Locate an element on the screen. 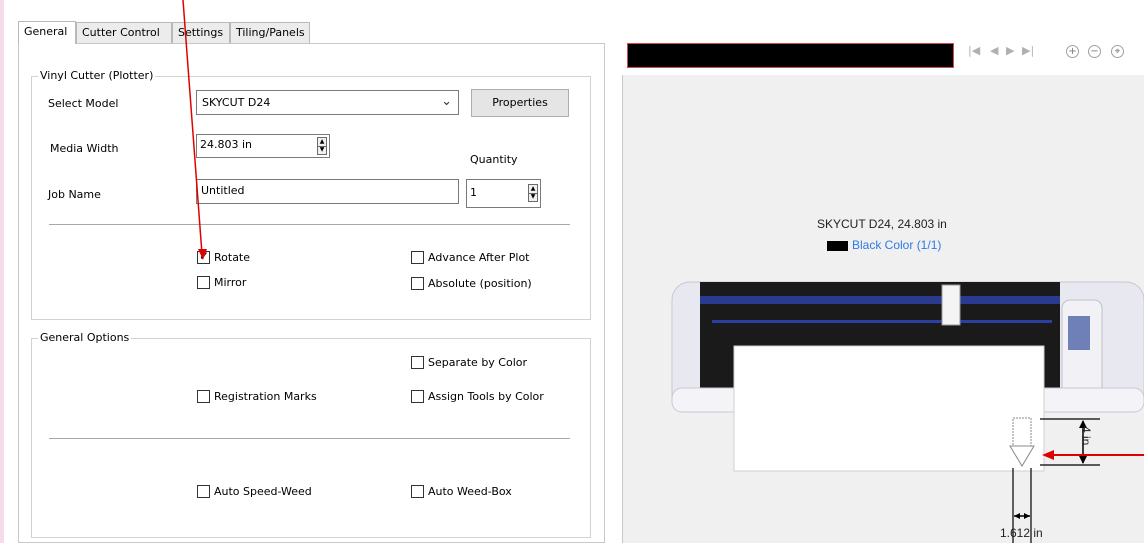 The width and height of the screenshot is (1144, 543). tab-general: General is located at coordinates (47, 32).